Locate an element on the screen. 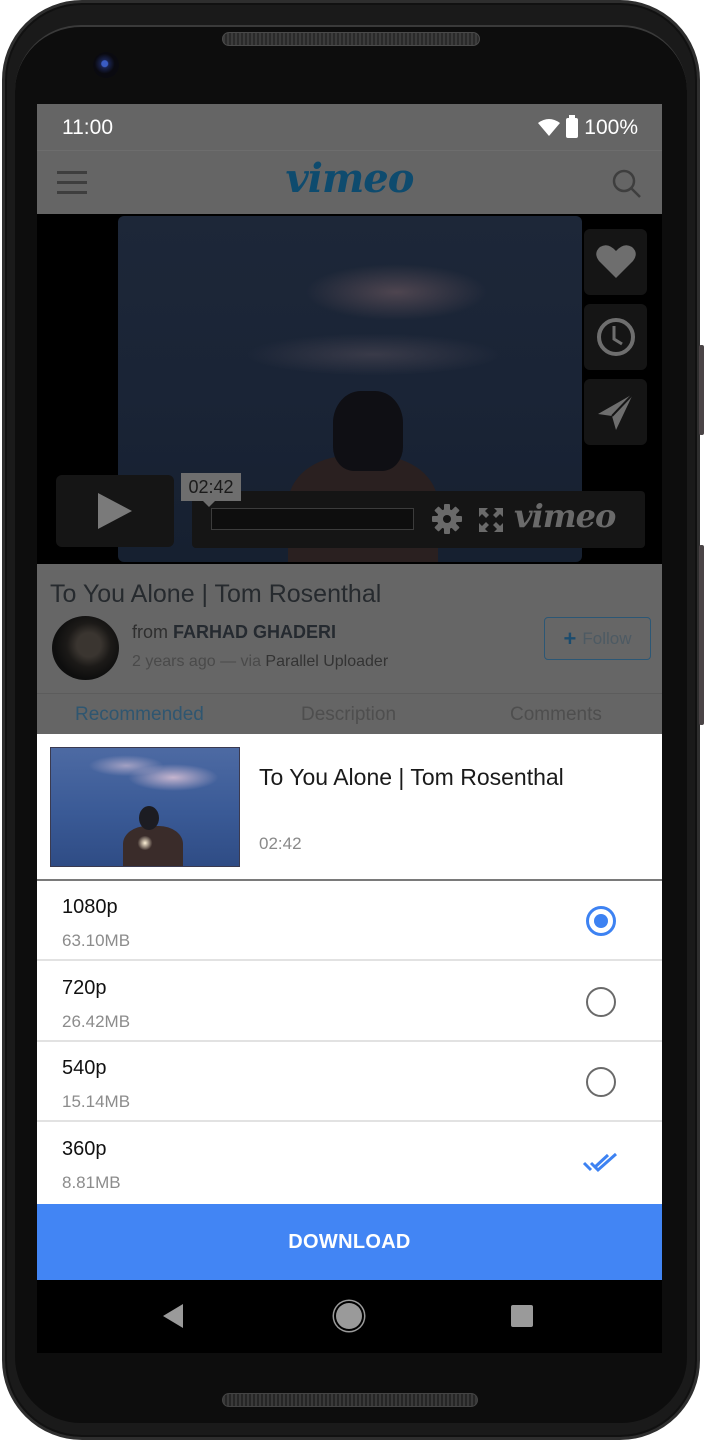 The image size is (704, 1440). from-prefix: from is located at coordinates (150, 632).